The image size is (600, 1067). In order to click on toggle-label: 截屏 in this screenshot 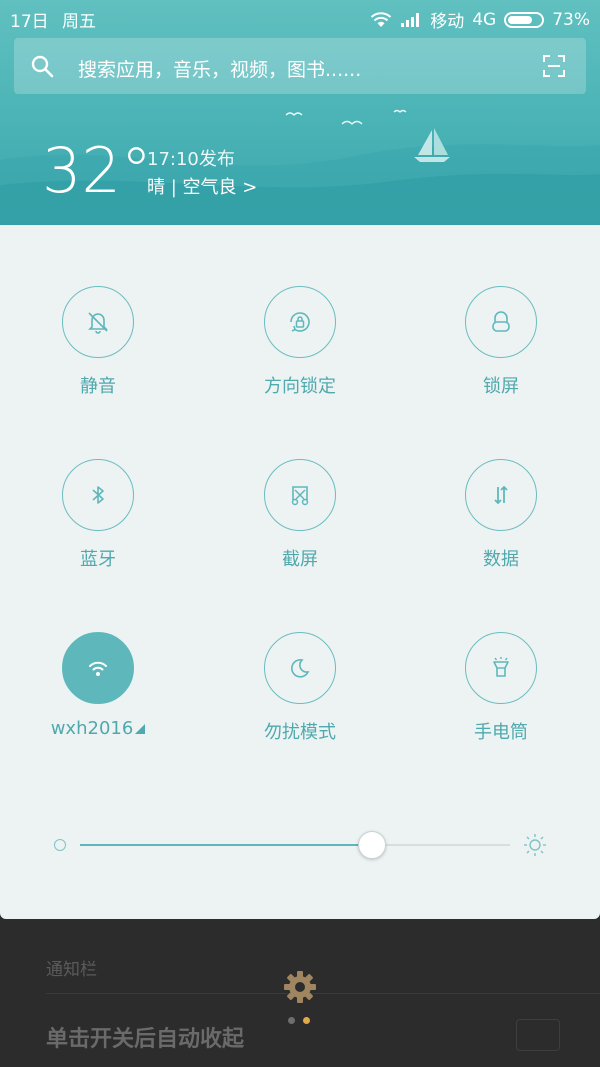, I will do `click(300, 559)`.